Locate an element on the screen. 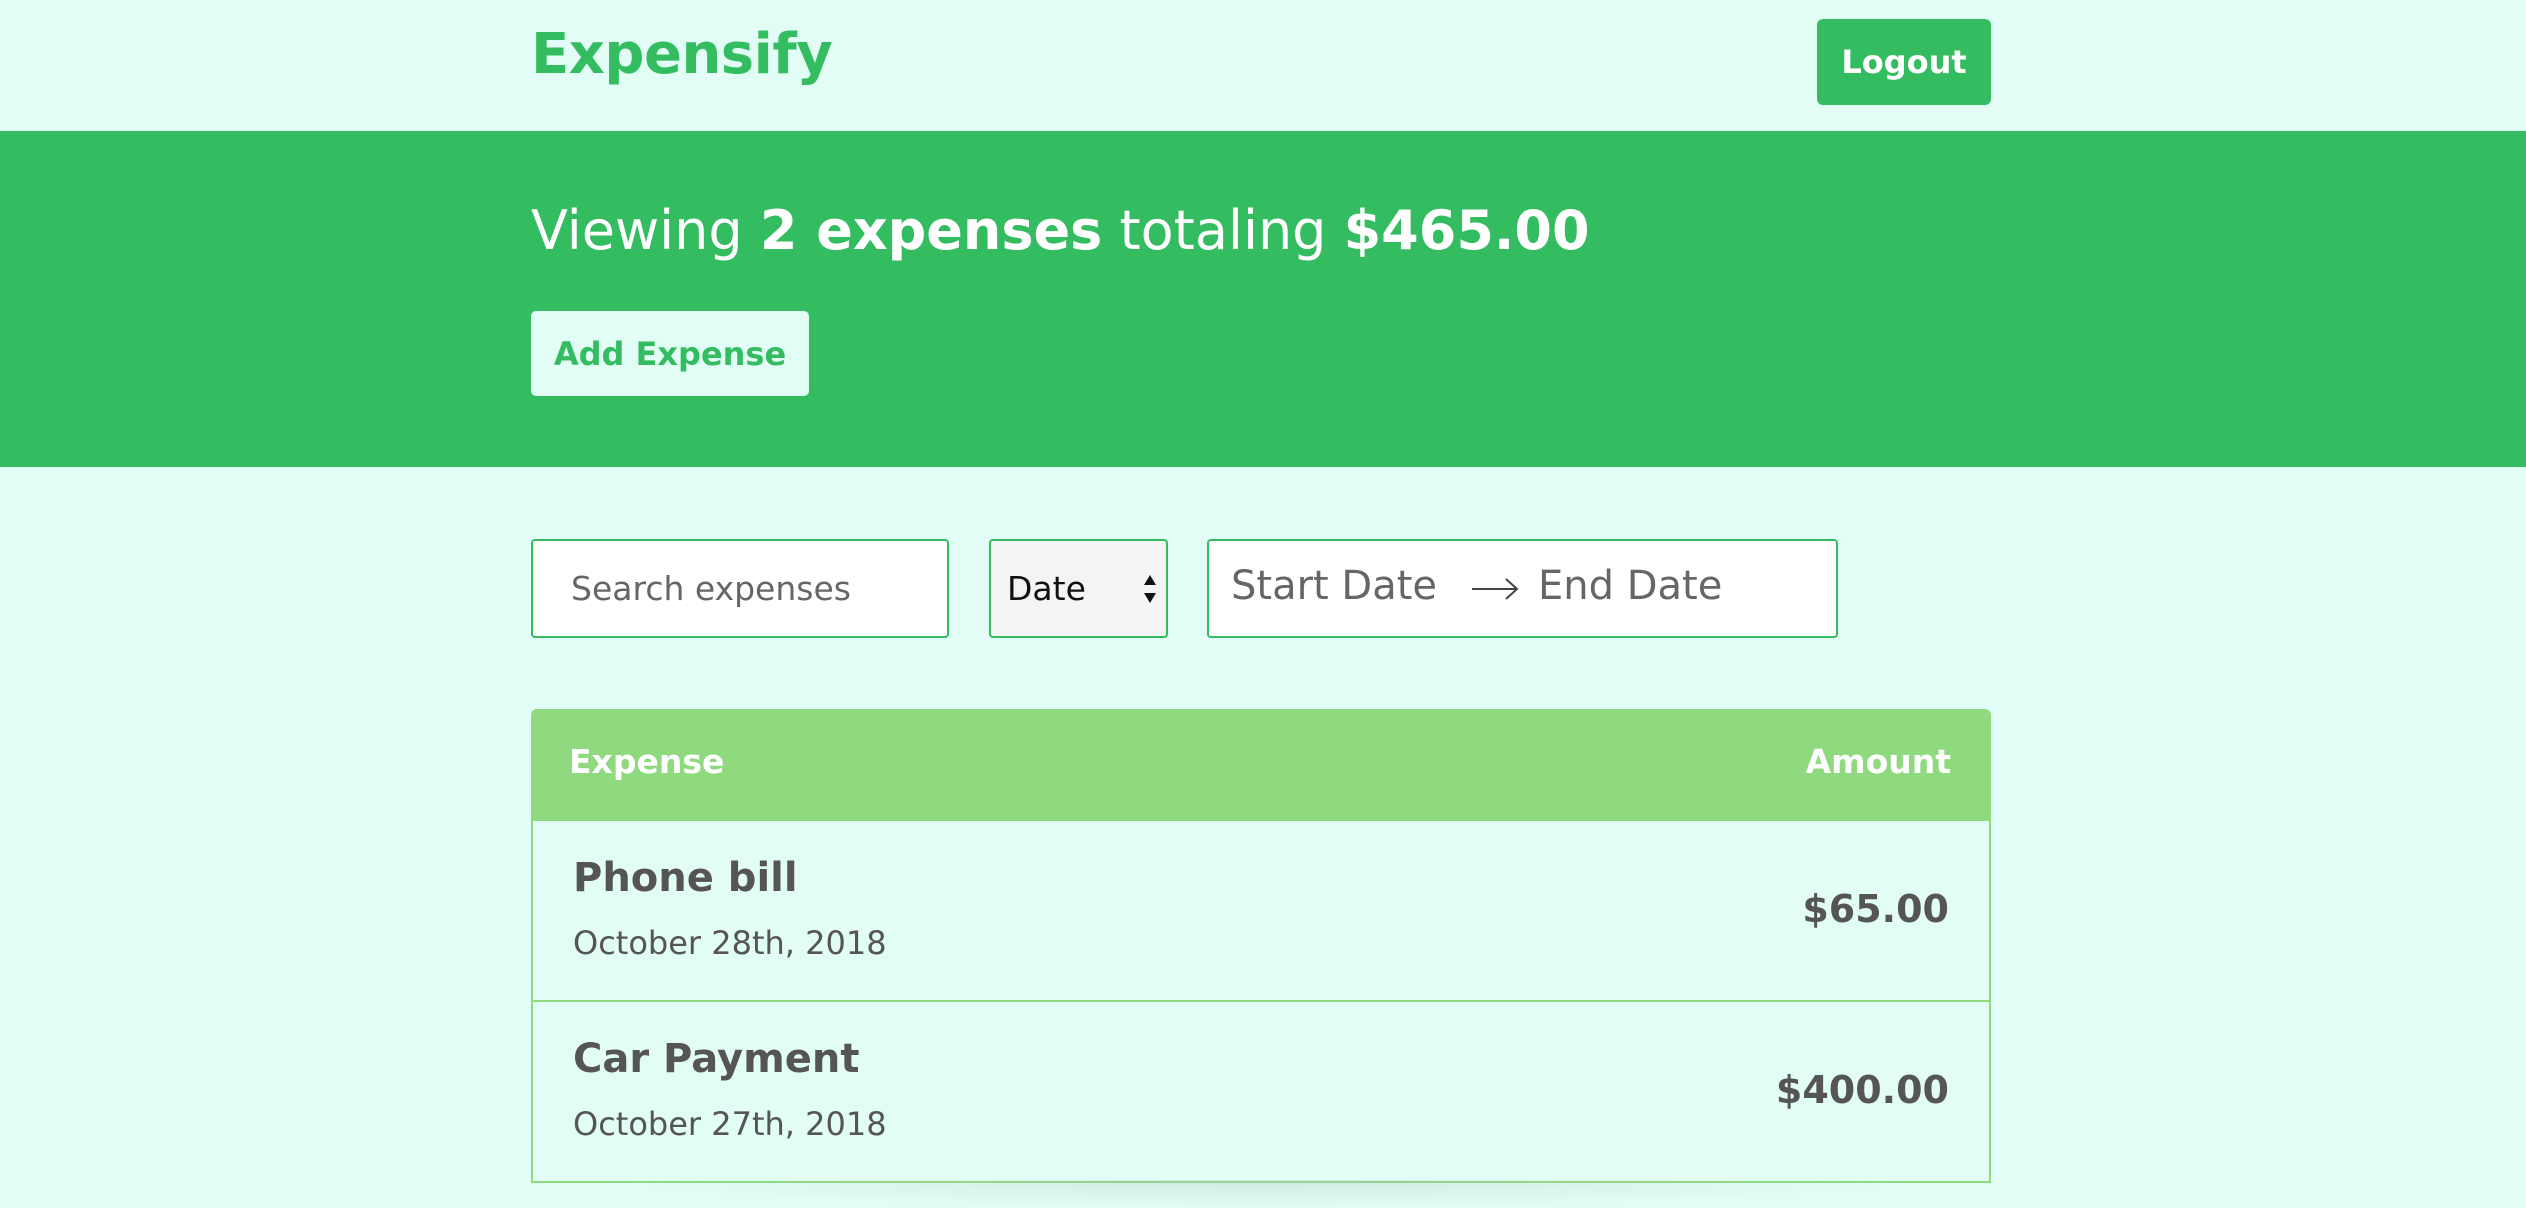 This screenshot has width=2526, height=1208. sort-select-value: Date is located at coordinates (1046, 588).